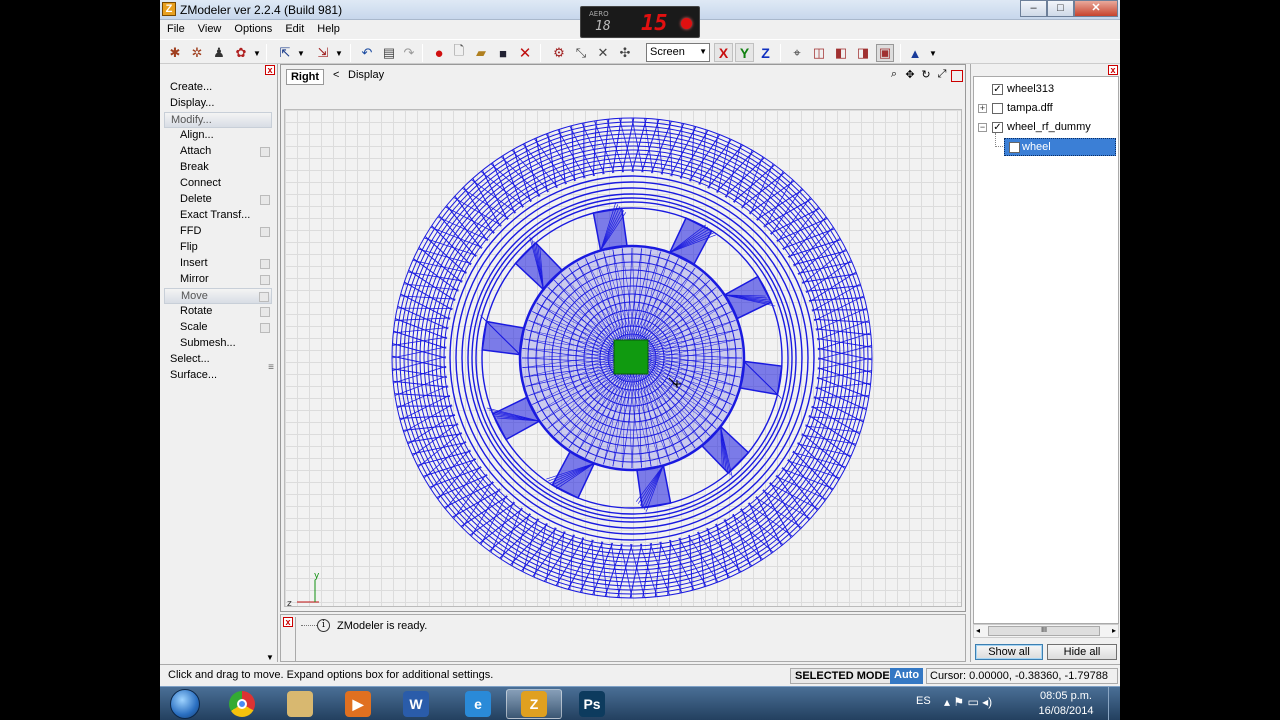 This screenshot has width=1280, height=720. Describe the element at coordinates (367, 53) in the screenshot. I see `undo-icon: ↶` at that location.